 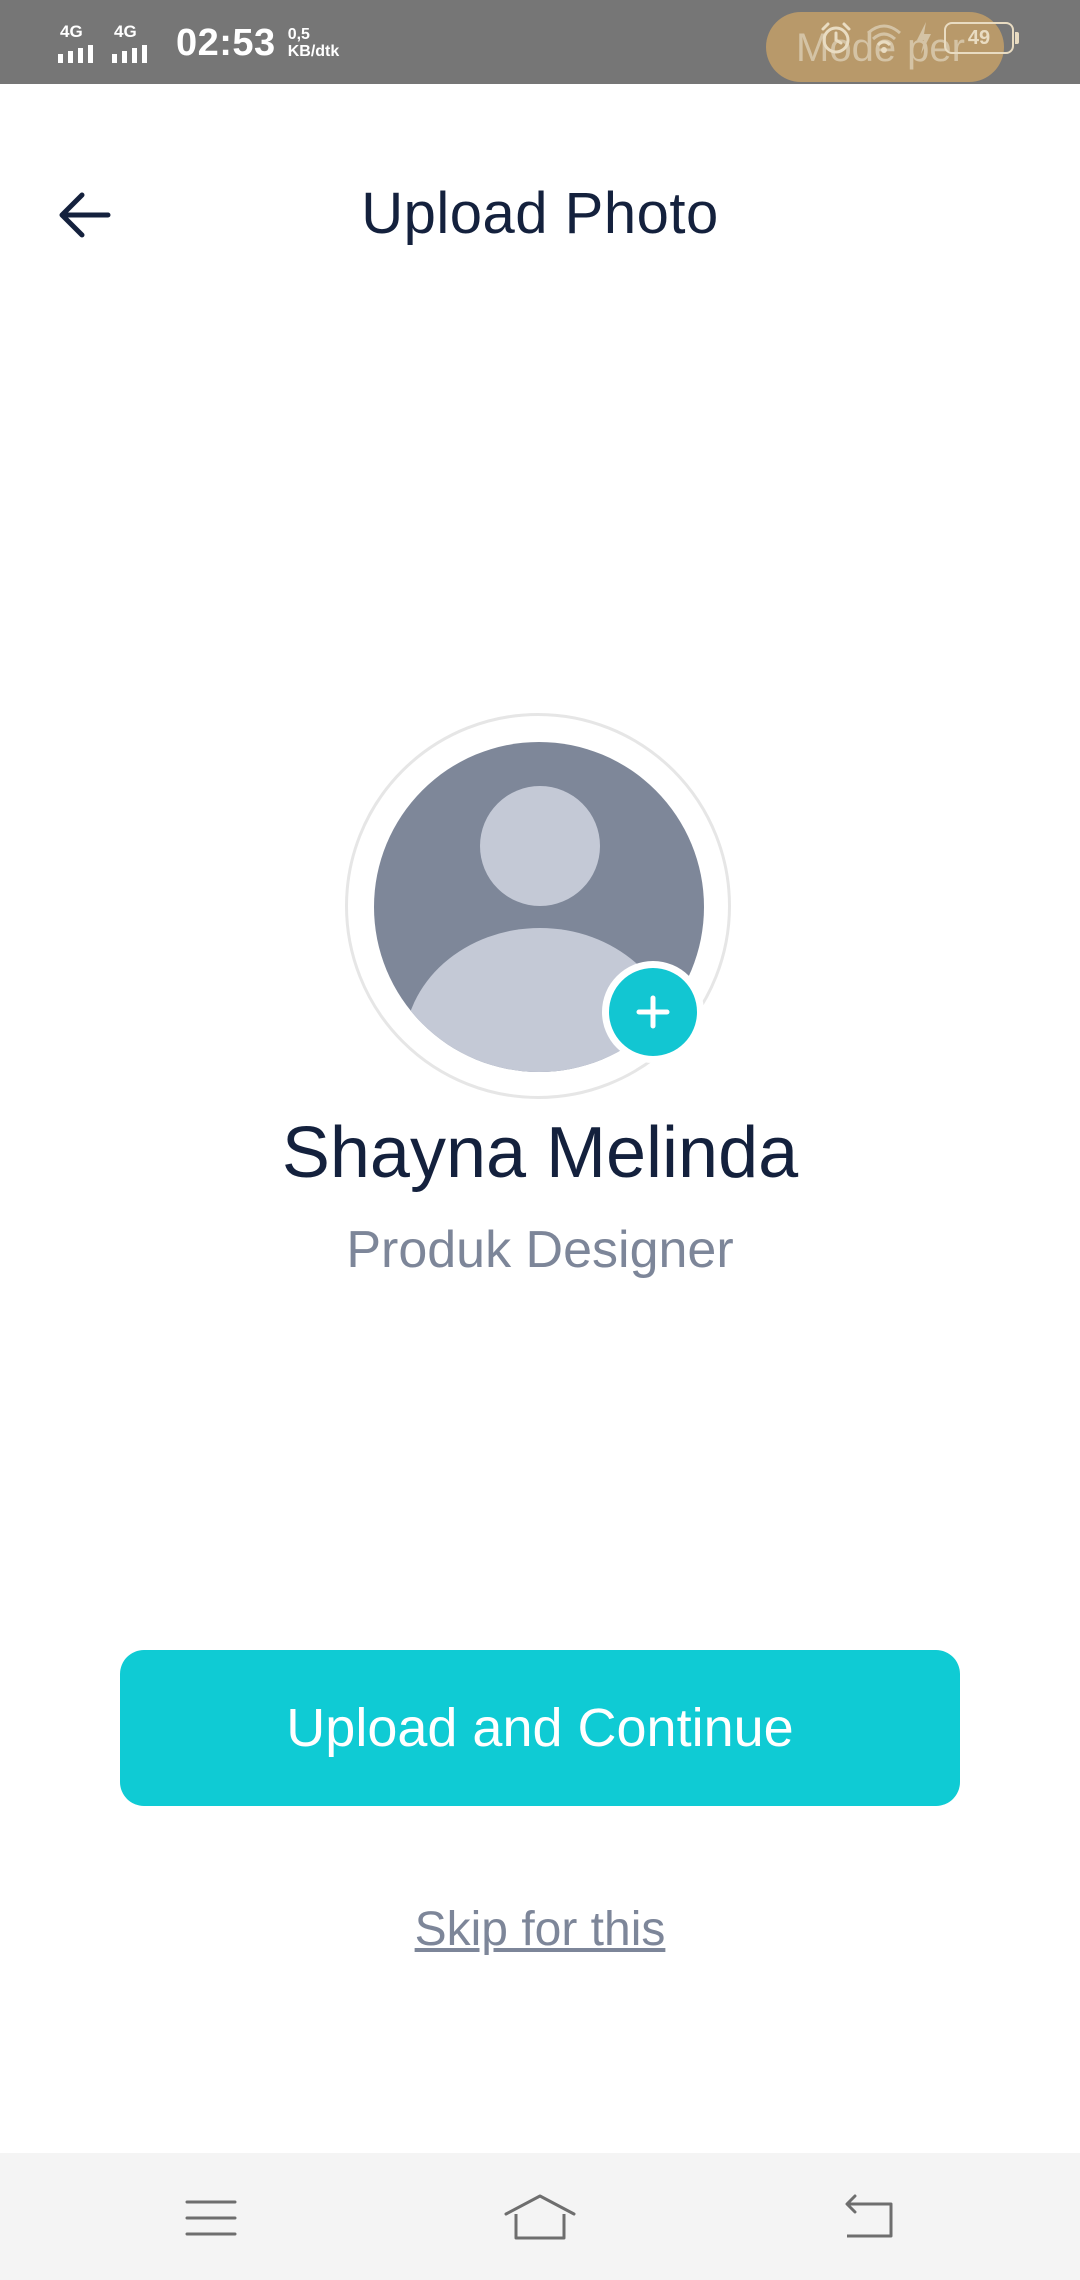 I want to click on status-right-icons: 49, so click(x=918, y=38).